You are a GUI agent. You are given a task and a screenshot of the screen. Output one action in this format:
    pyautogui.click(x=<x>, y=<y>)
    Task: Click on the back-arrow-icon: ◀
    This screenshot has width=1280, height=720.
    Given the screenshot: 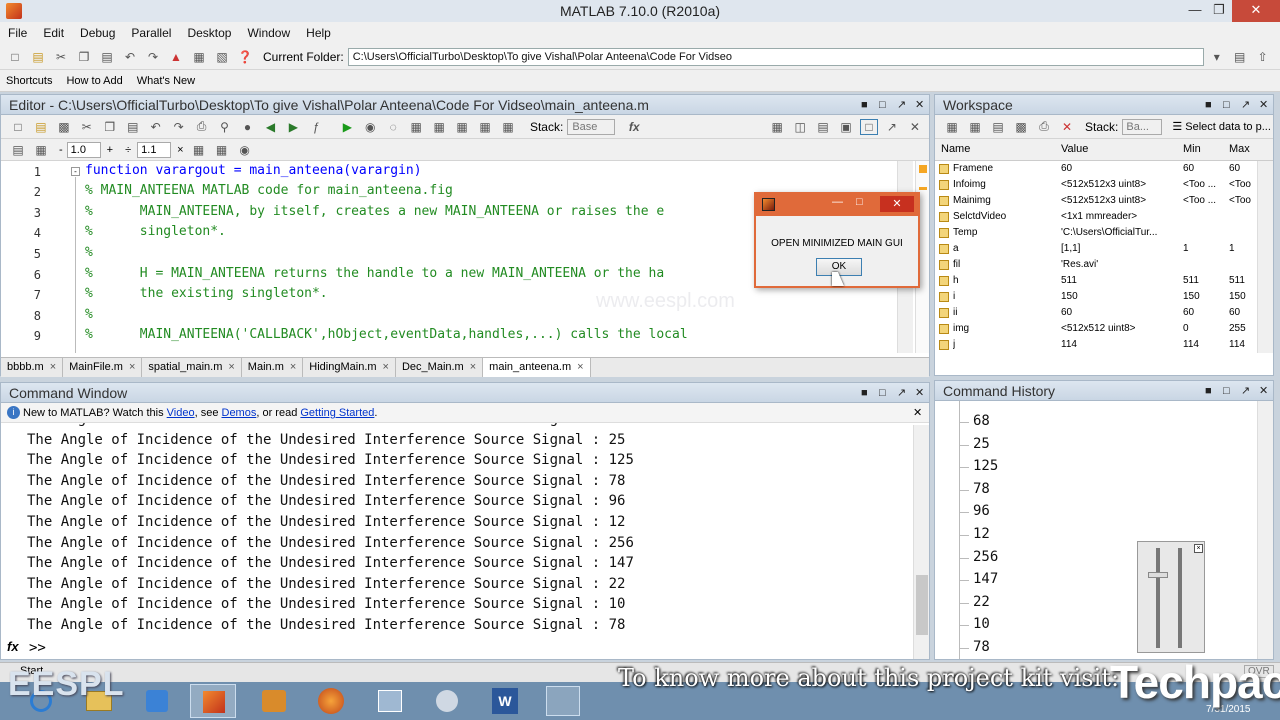 What is the action you would take?
    pyautogui.click(x=270, y=127)
    